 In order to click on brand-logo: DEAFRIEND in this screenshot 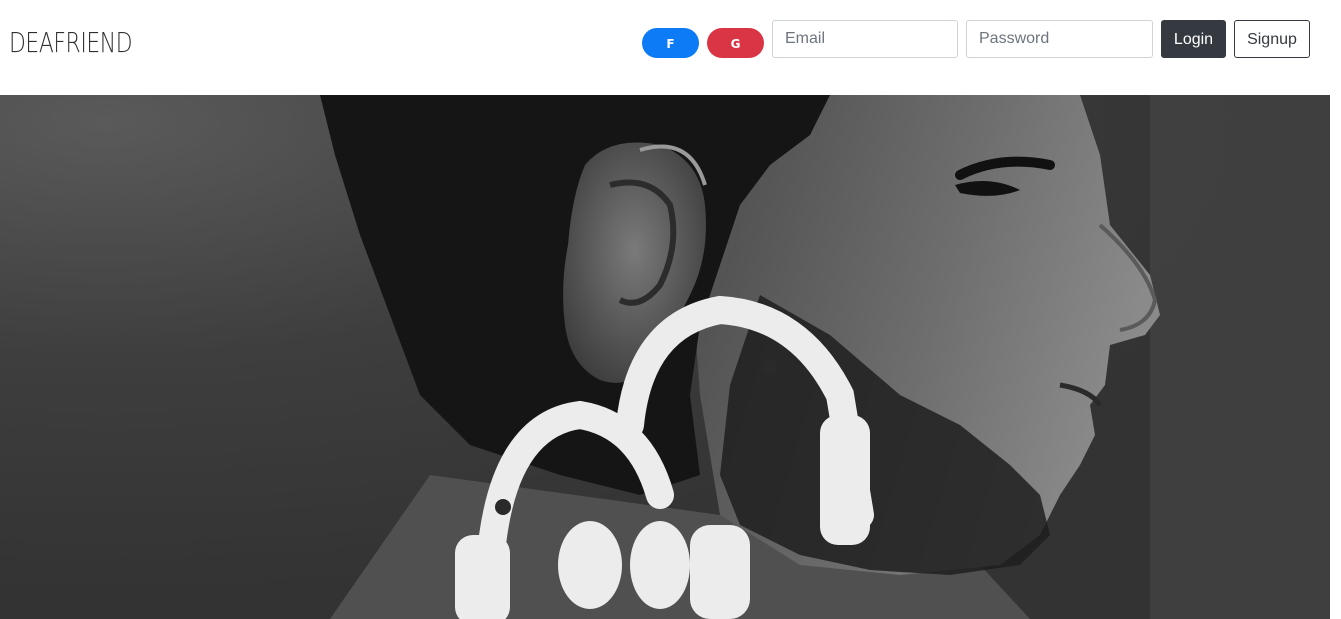, I will do `click(71, 43)`.